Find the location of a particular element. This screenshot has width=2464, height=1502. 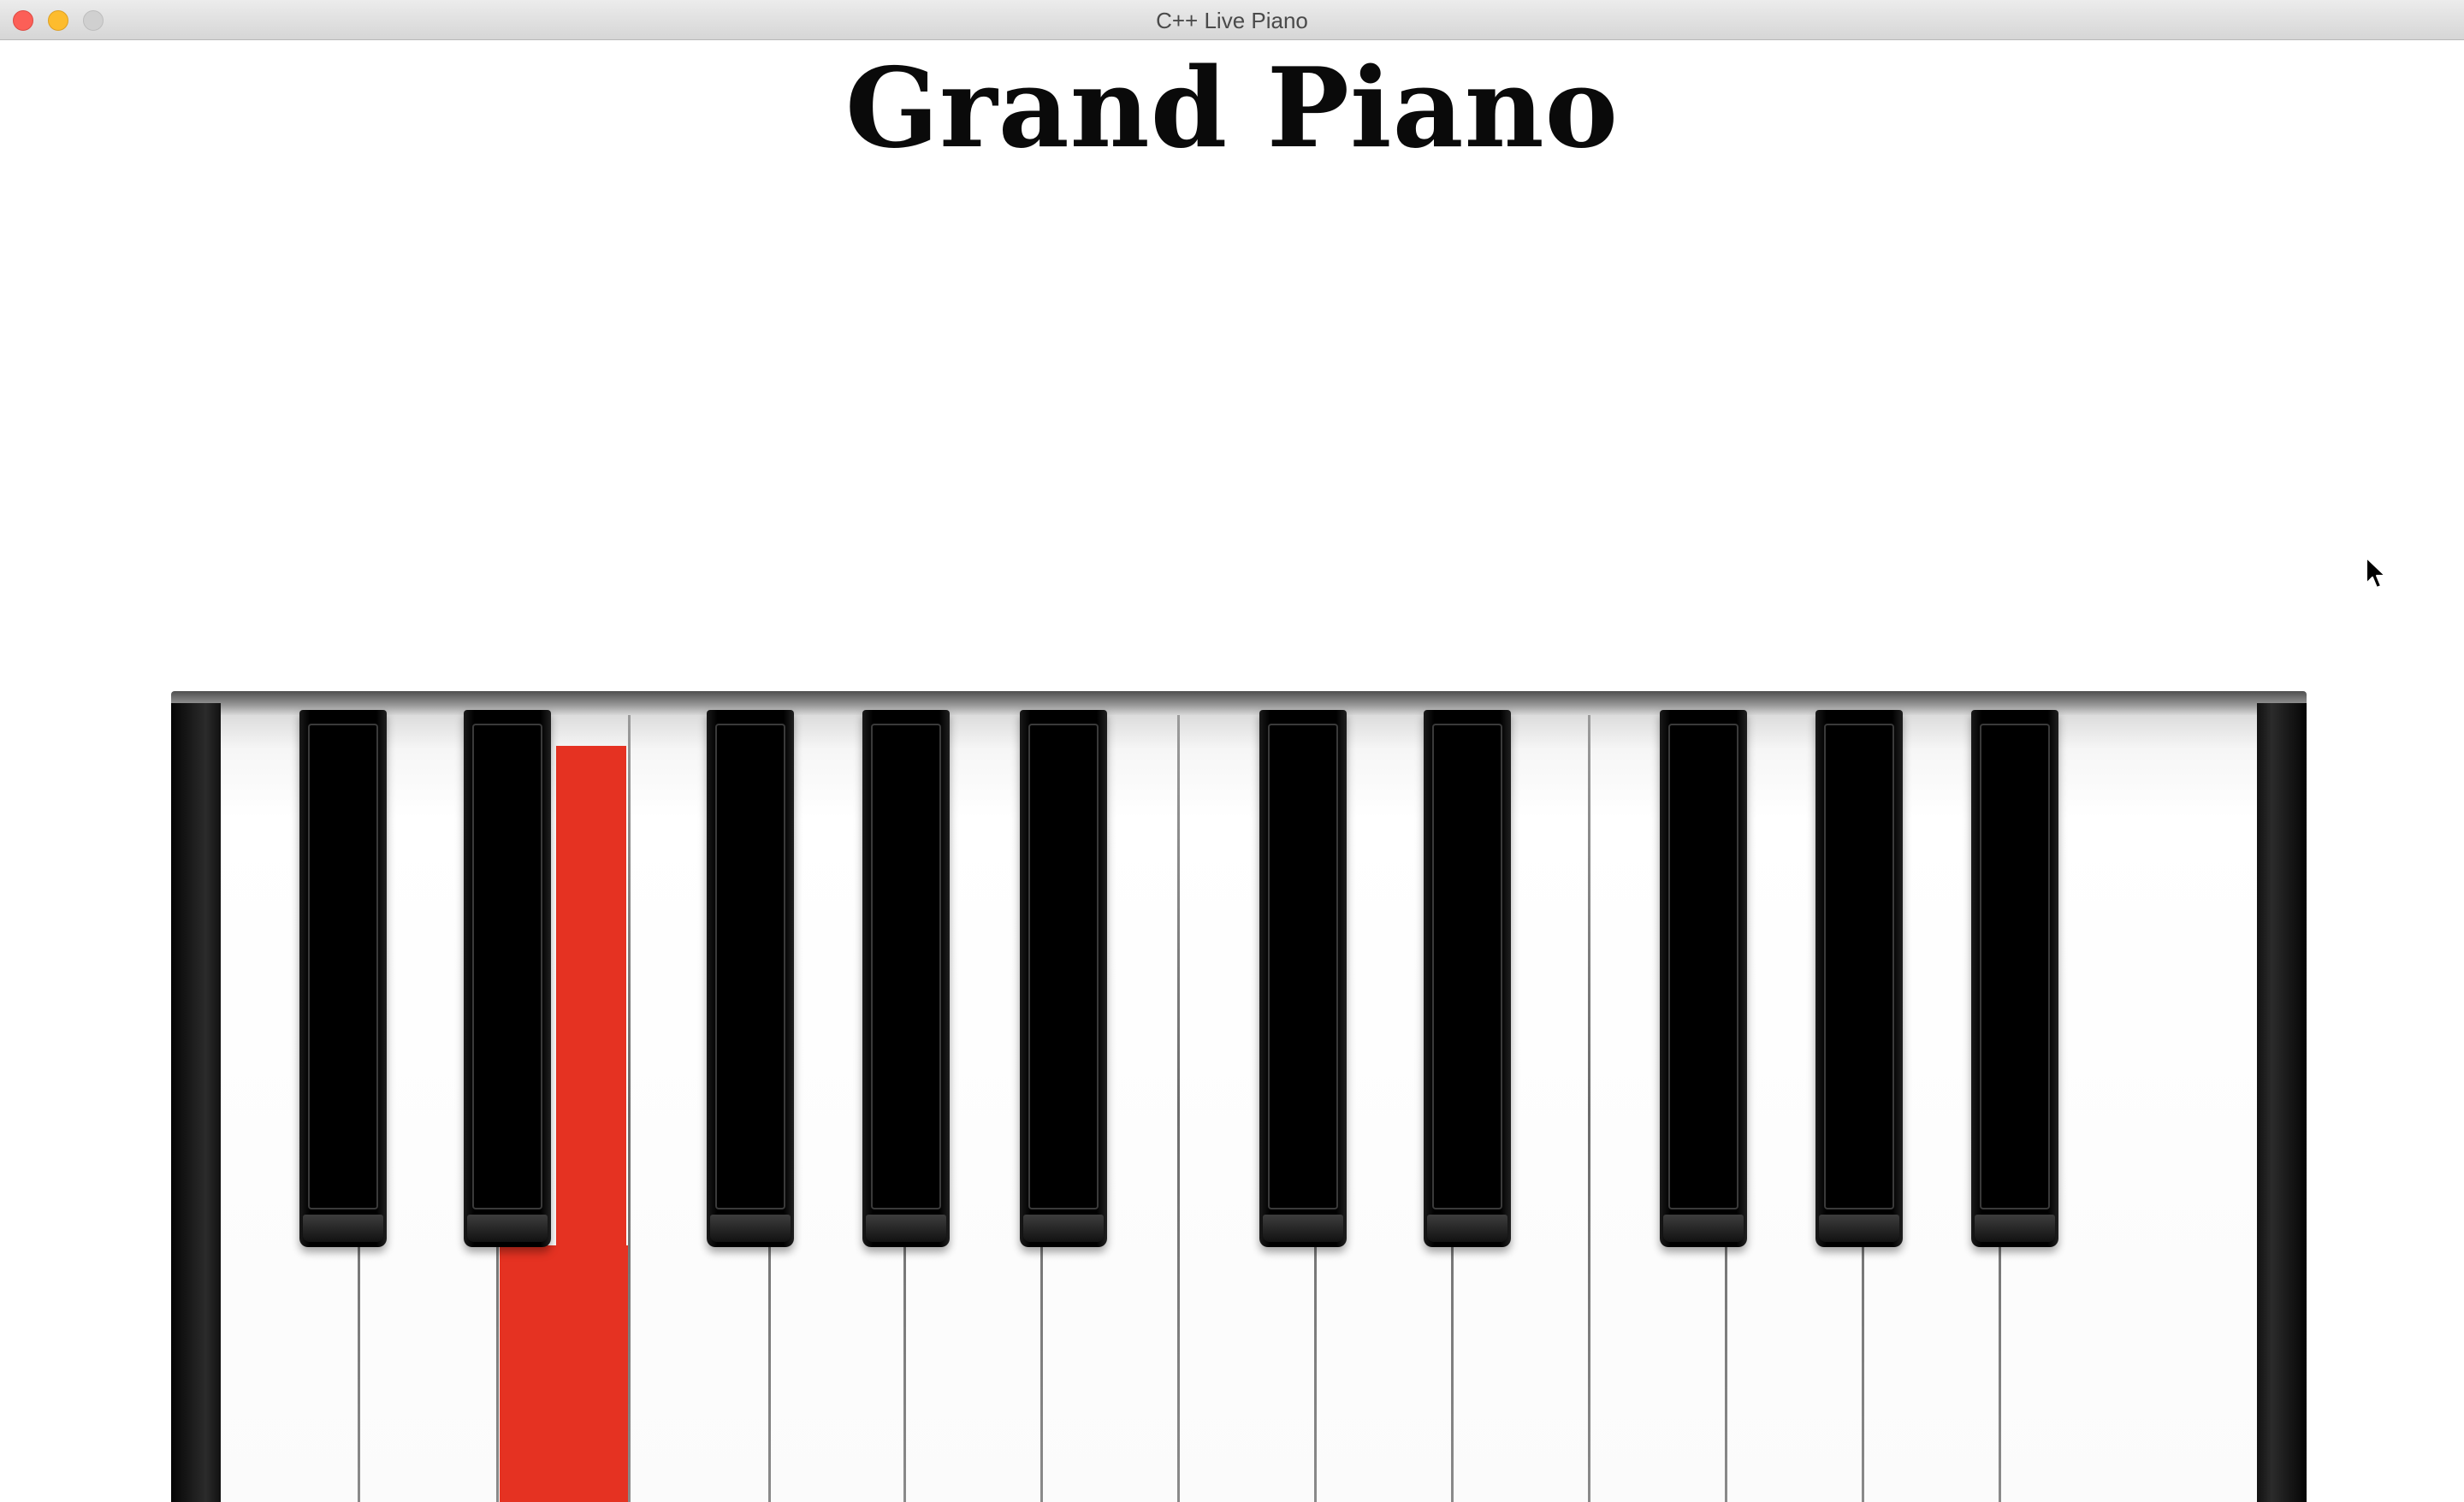

black-key-g-sharp is located at coordinates (906, 978).